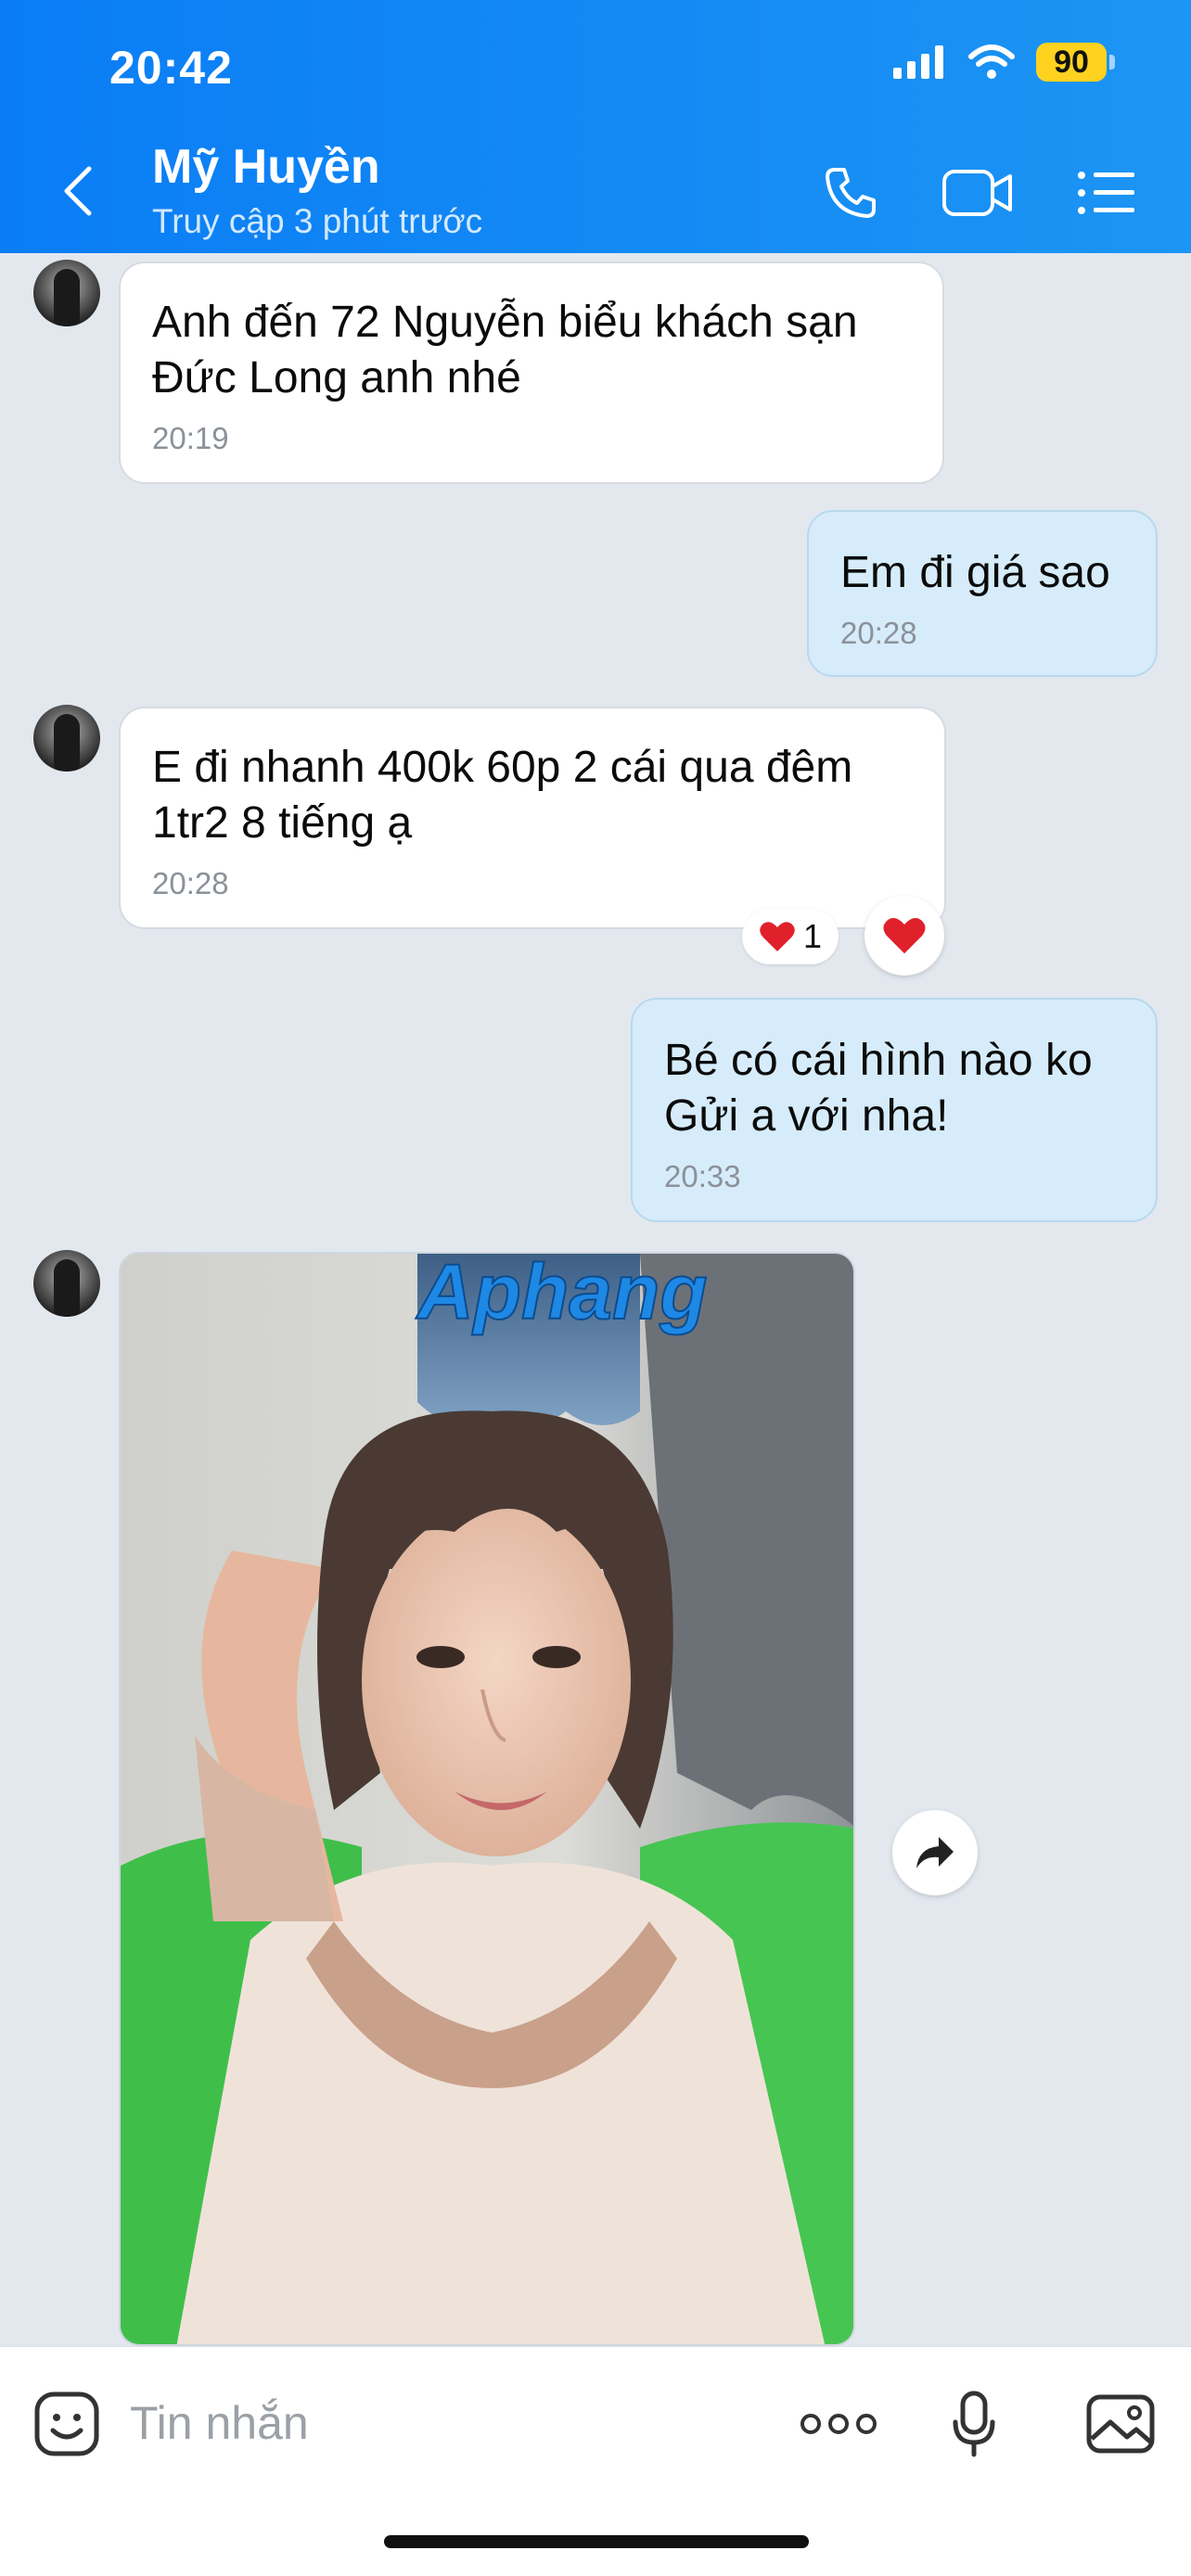  Describe the element at coordinates (975, 572) in the screenshot. I see `message-text: Em đi giá sao` at that location.